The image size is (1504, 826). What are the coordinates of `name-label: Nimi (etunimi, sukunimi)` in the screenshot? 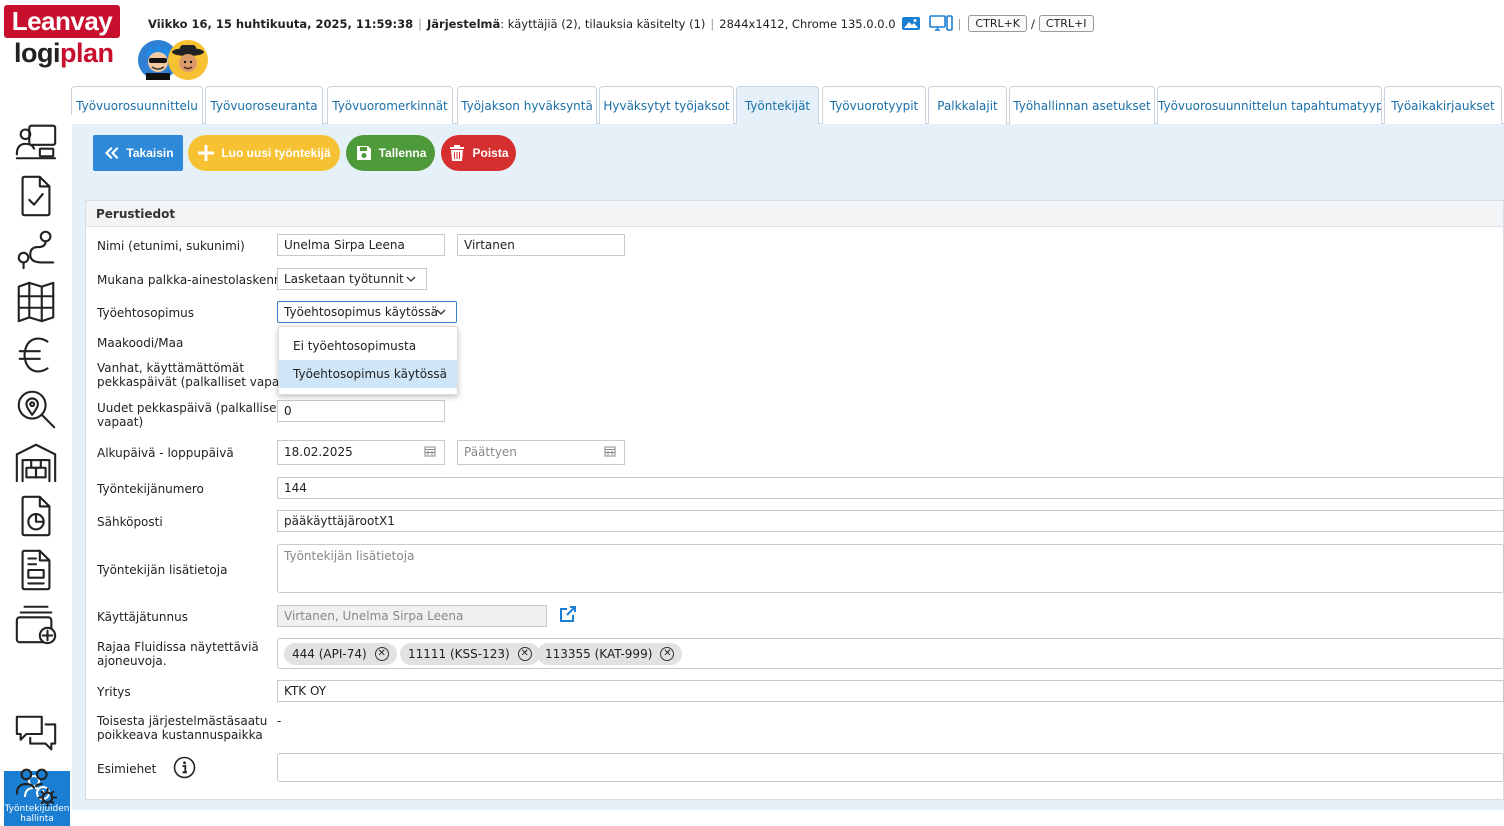 It's located at (171, 246).